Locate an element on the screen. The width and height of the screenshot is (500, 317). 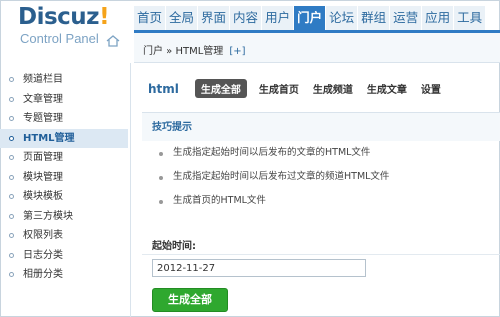
sidebar-item-album-categories: 相册分类 is located at coordinates (64, 275).